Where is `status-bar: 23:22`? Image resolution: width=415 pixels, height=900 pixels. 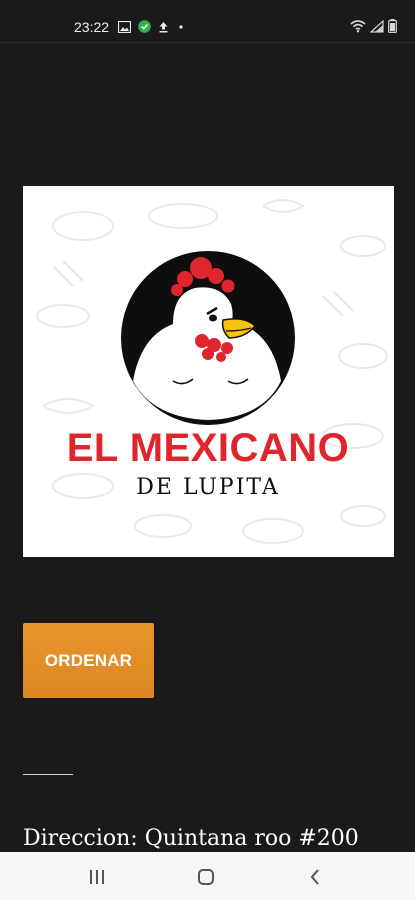
status-bar: 23:22 is located at coordinates (207, 21).